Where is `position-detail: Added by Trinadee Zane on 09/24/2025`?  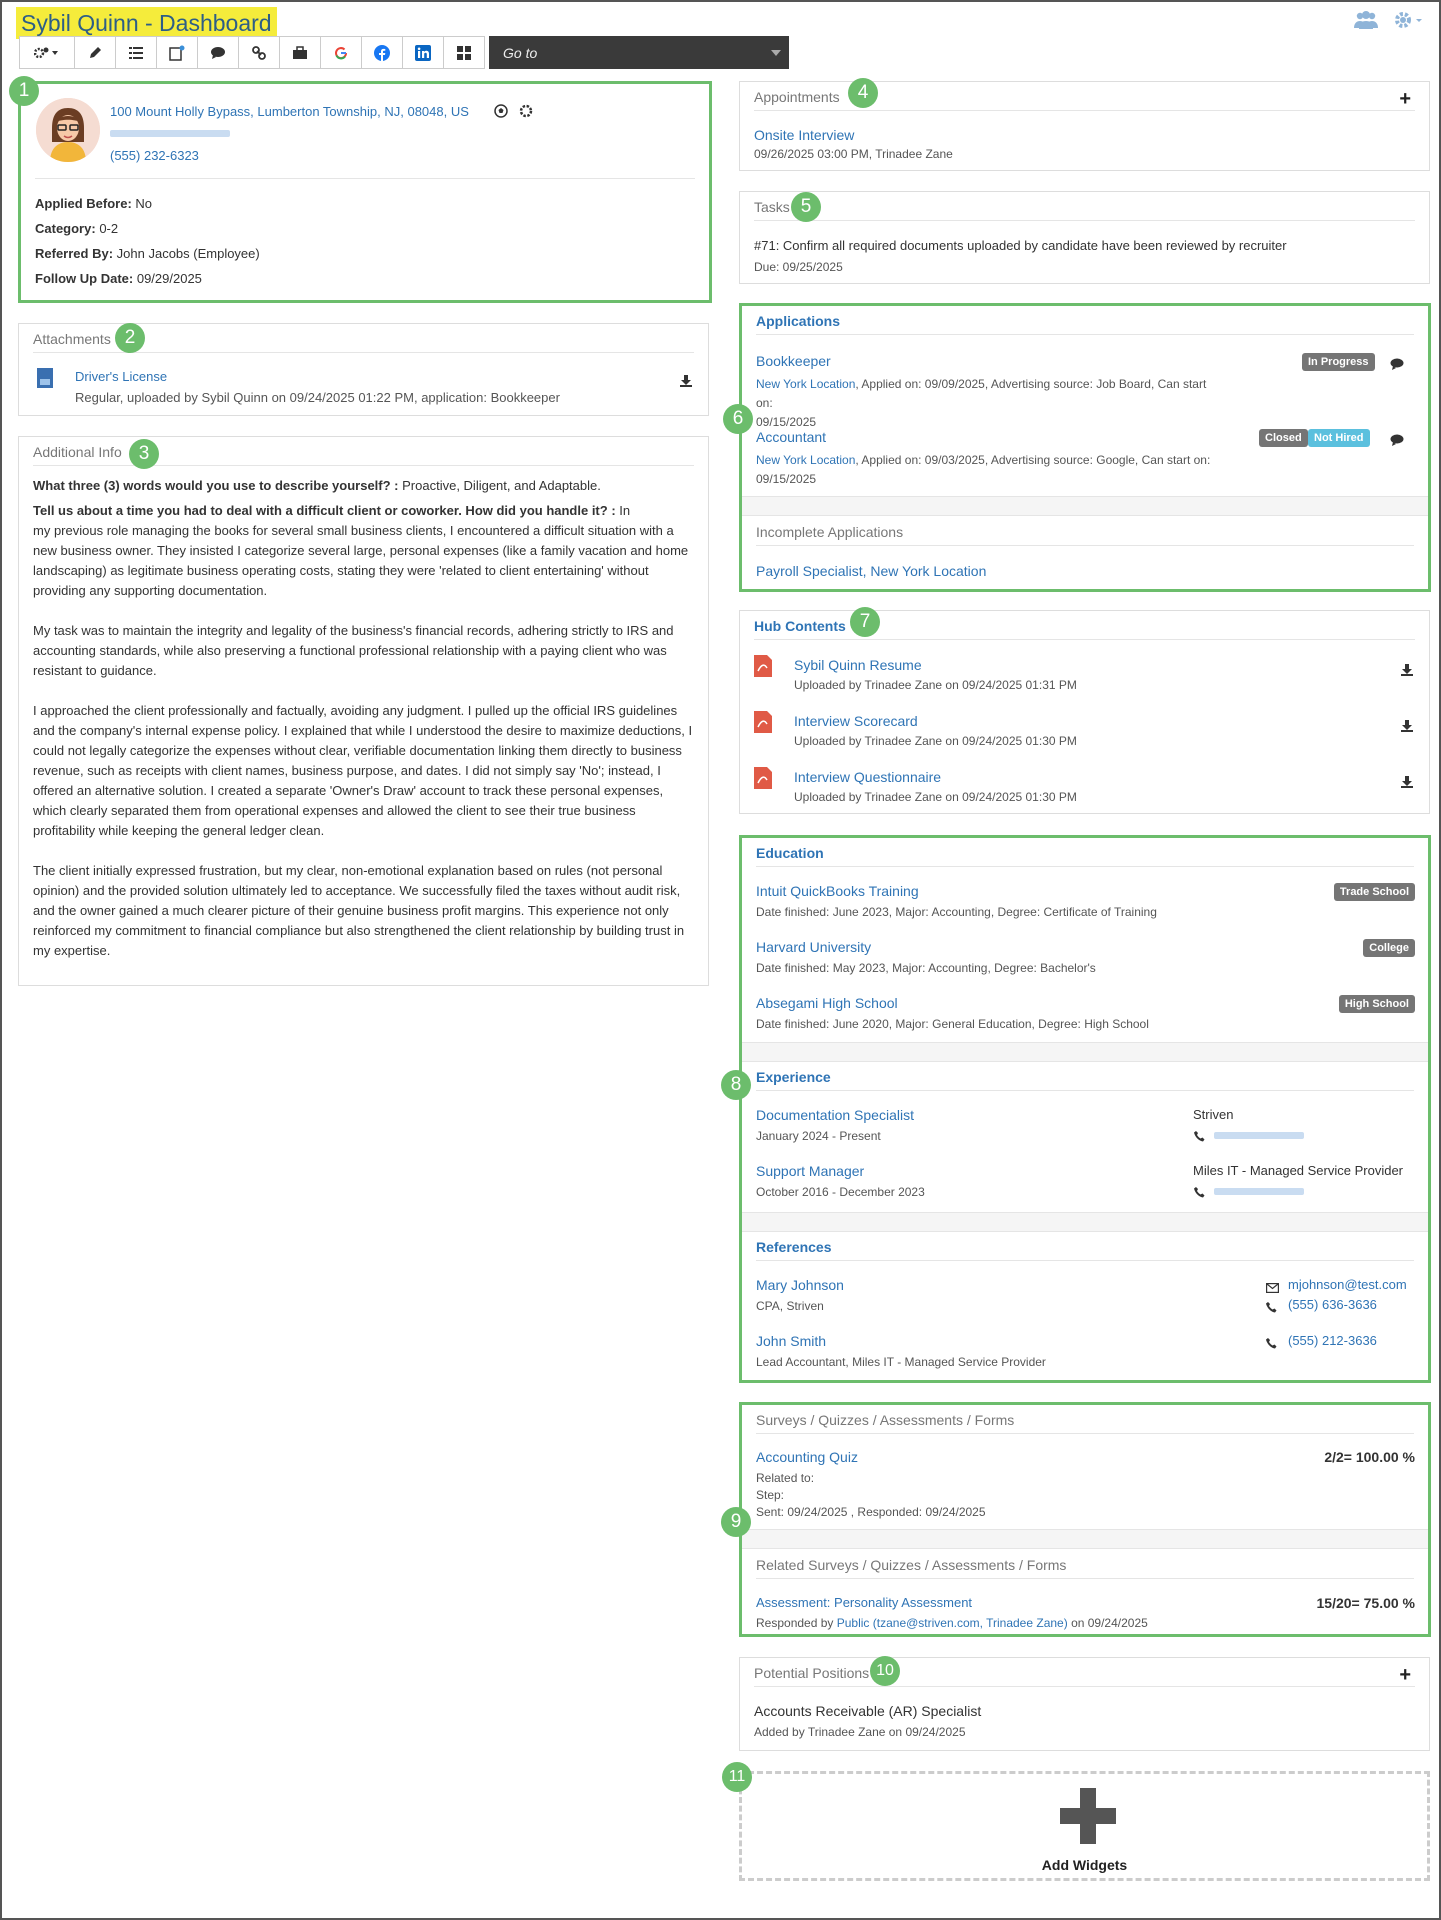 position-detail: Added by Trinadee Zane on 09/24/2025 is located at coordinates (860, 1732).